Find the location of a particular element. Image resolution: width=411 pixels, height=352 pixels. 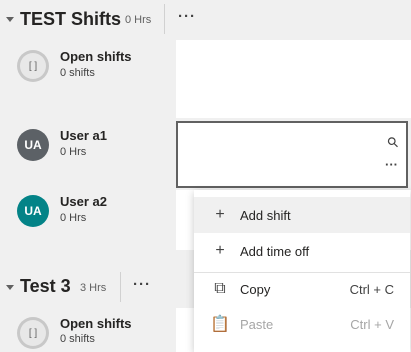

menu-item-shortcut: Ctrl + C is located at coordinates (371, 289).